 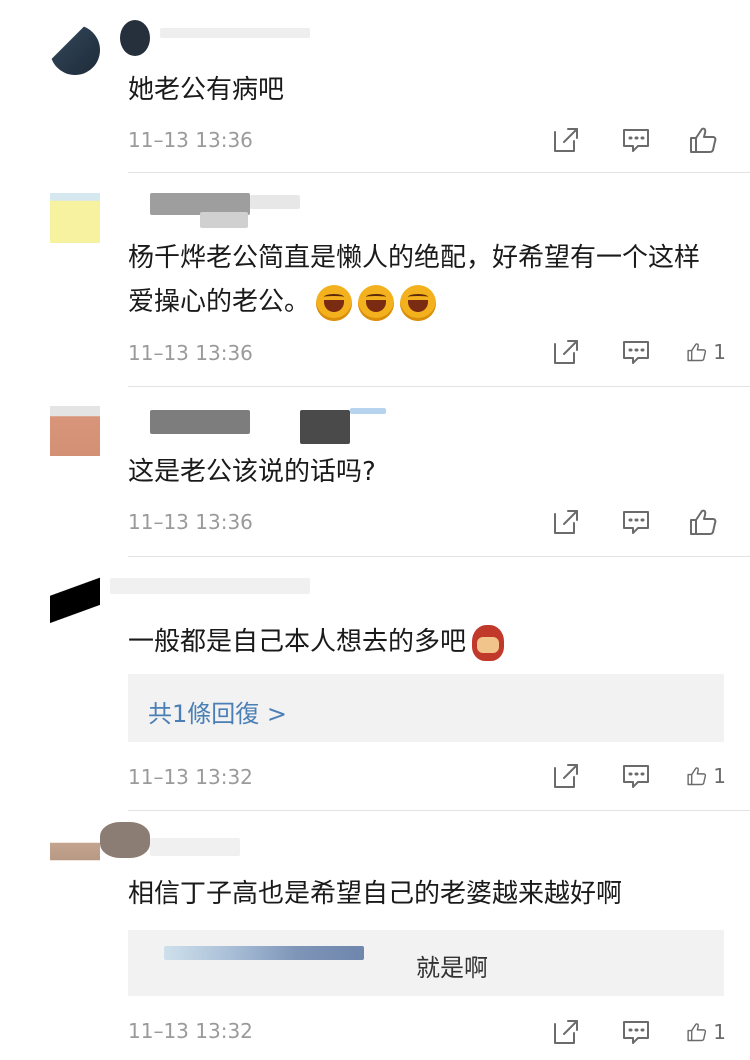 What do you see at coordinates (719, 1032) in the screenshot?
I see `like-count: 1` at bounding box center [719, 1032].